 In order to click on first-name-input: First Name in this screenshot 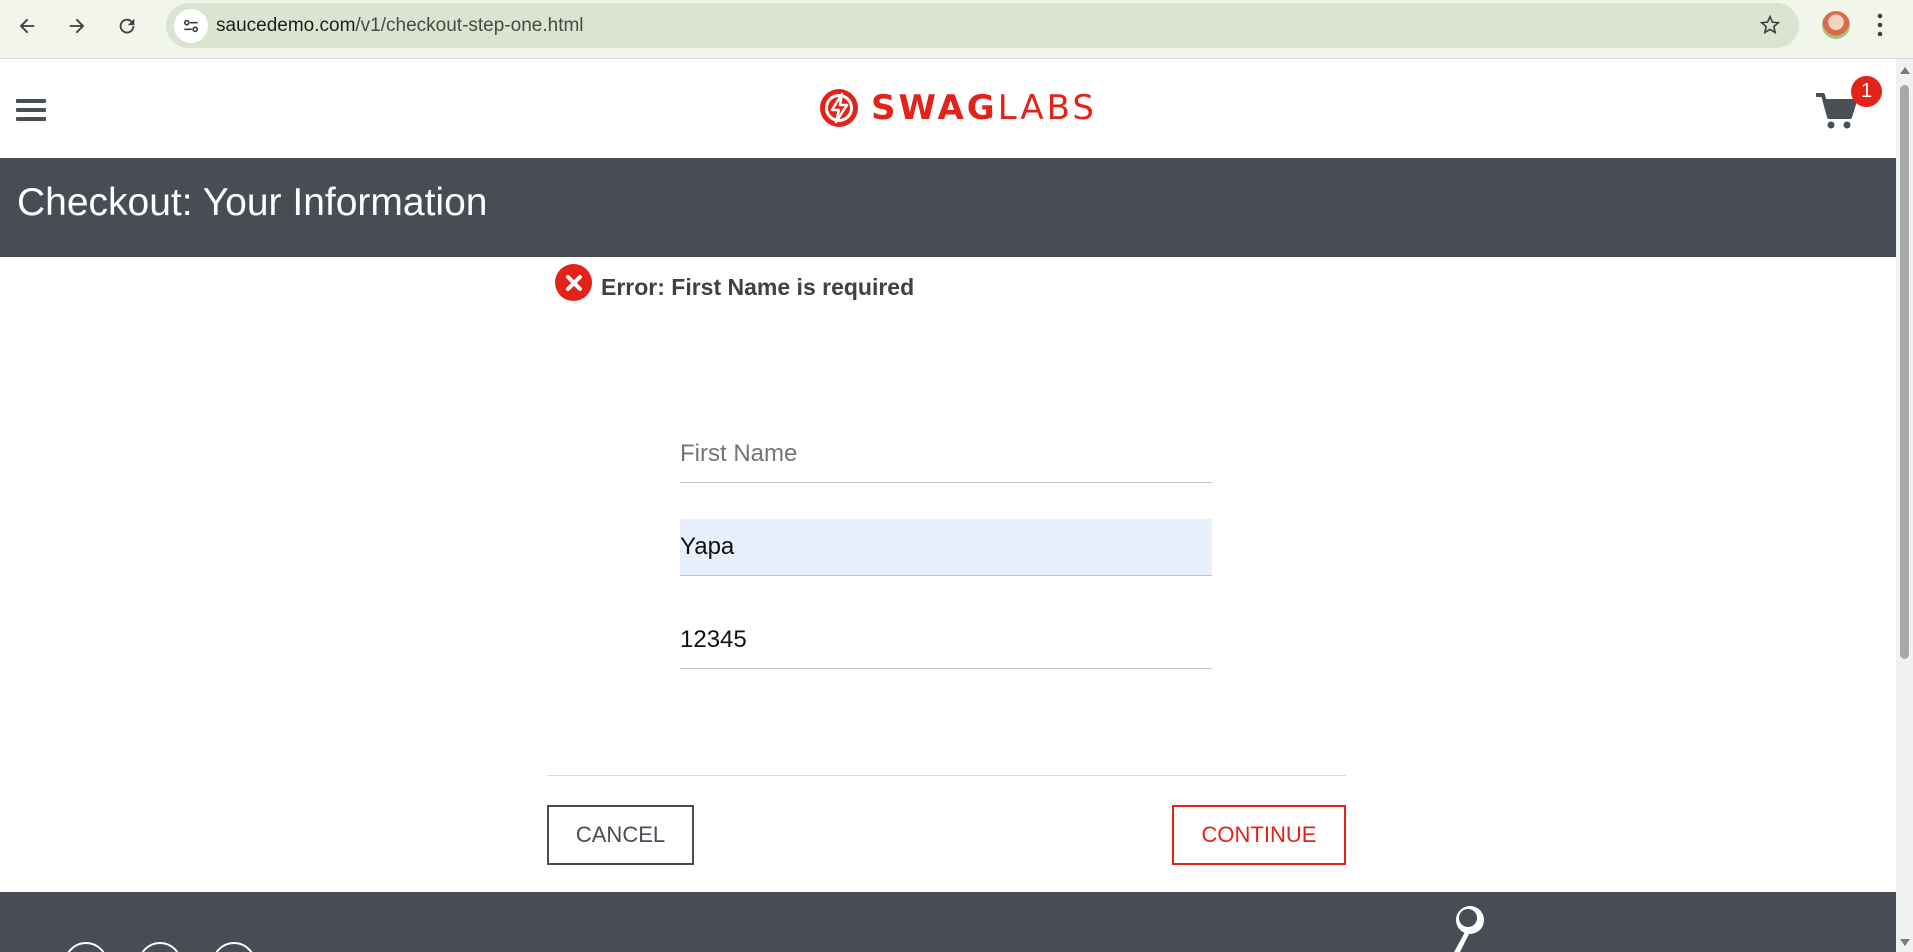, I will do `click(946, 454)`.